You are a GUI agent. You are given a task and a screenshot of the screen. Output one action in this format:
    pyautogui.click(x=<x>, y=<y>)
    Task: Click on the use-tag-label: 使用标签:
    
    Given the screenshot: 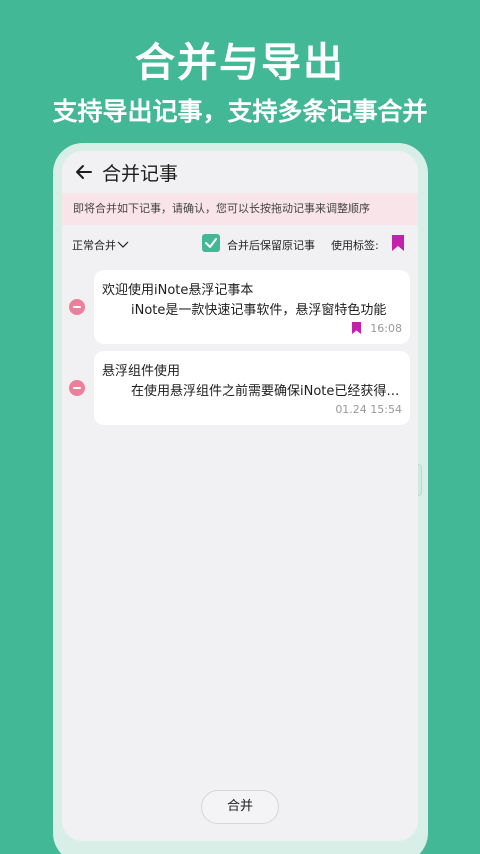 What is the action you would take?
    pyautogui.click(x=355, y=245)
    